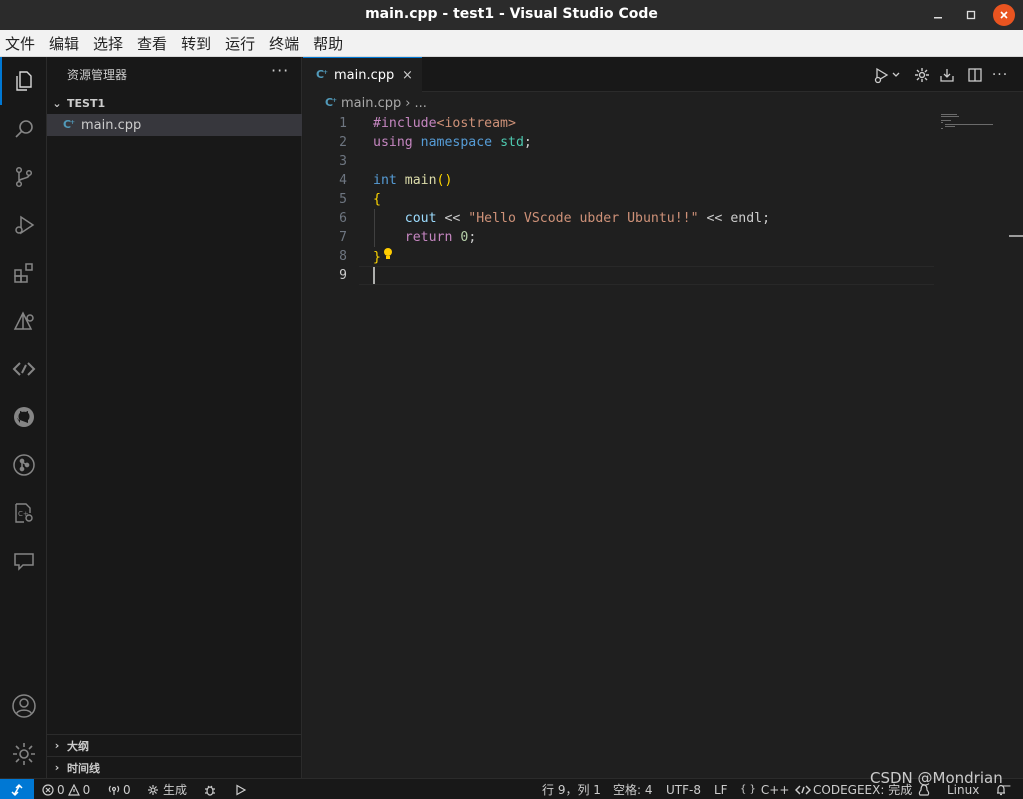 The height and width of the screenshot is (799, 1023). What do you see at coordinates (683, 789) in the screenshot?
I see `encoding-setting: UTF-8` at bounding box center [683, 789].